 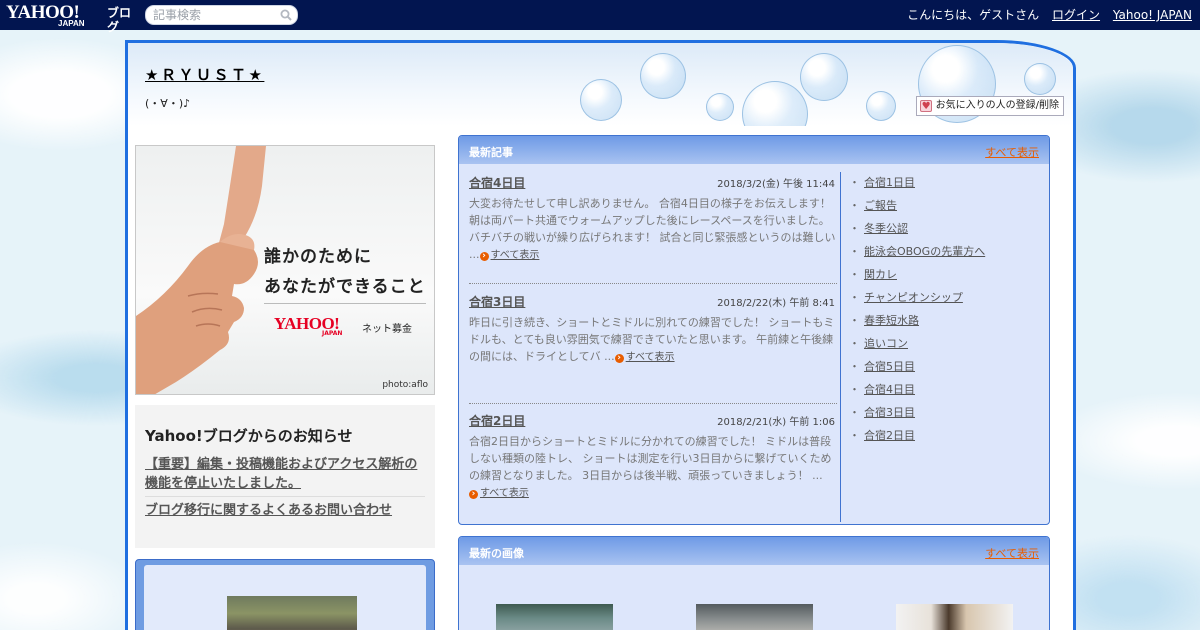 What do you see at coordinates (497, 420) in the screenshot?
I see `article-title: 合宿2日目` at bounding box center [497, 420].